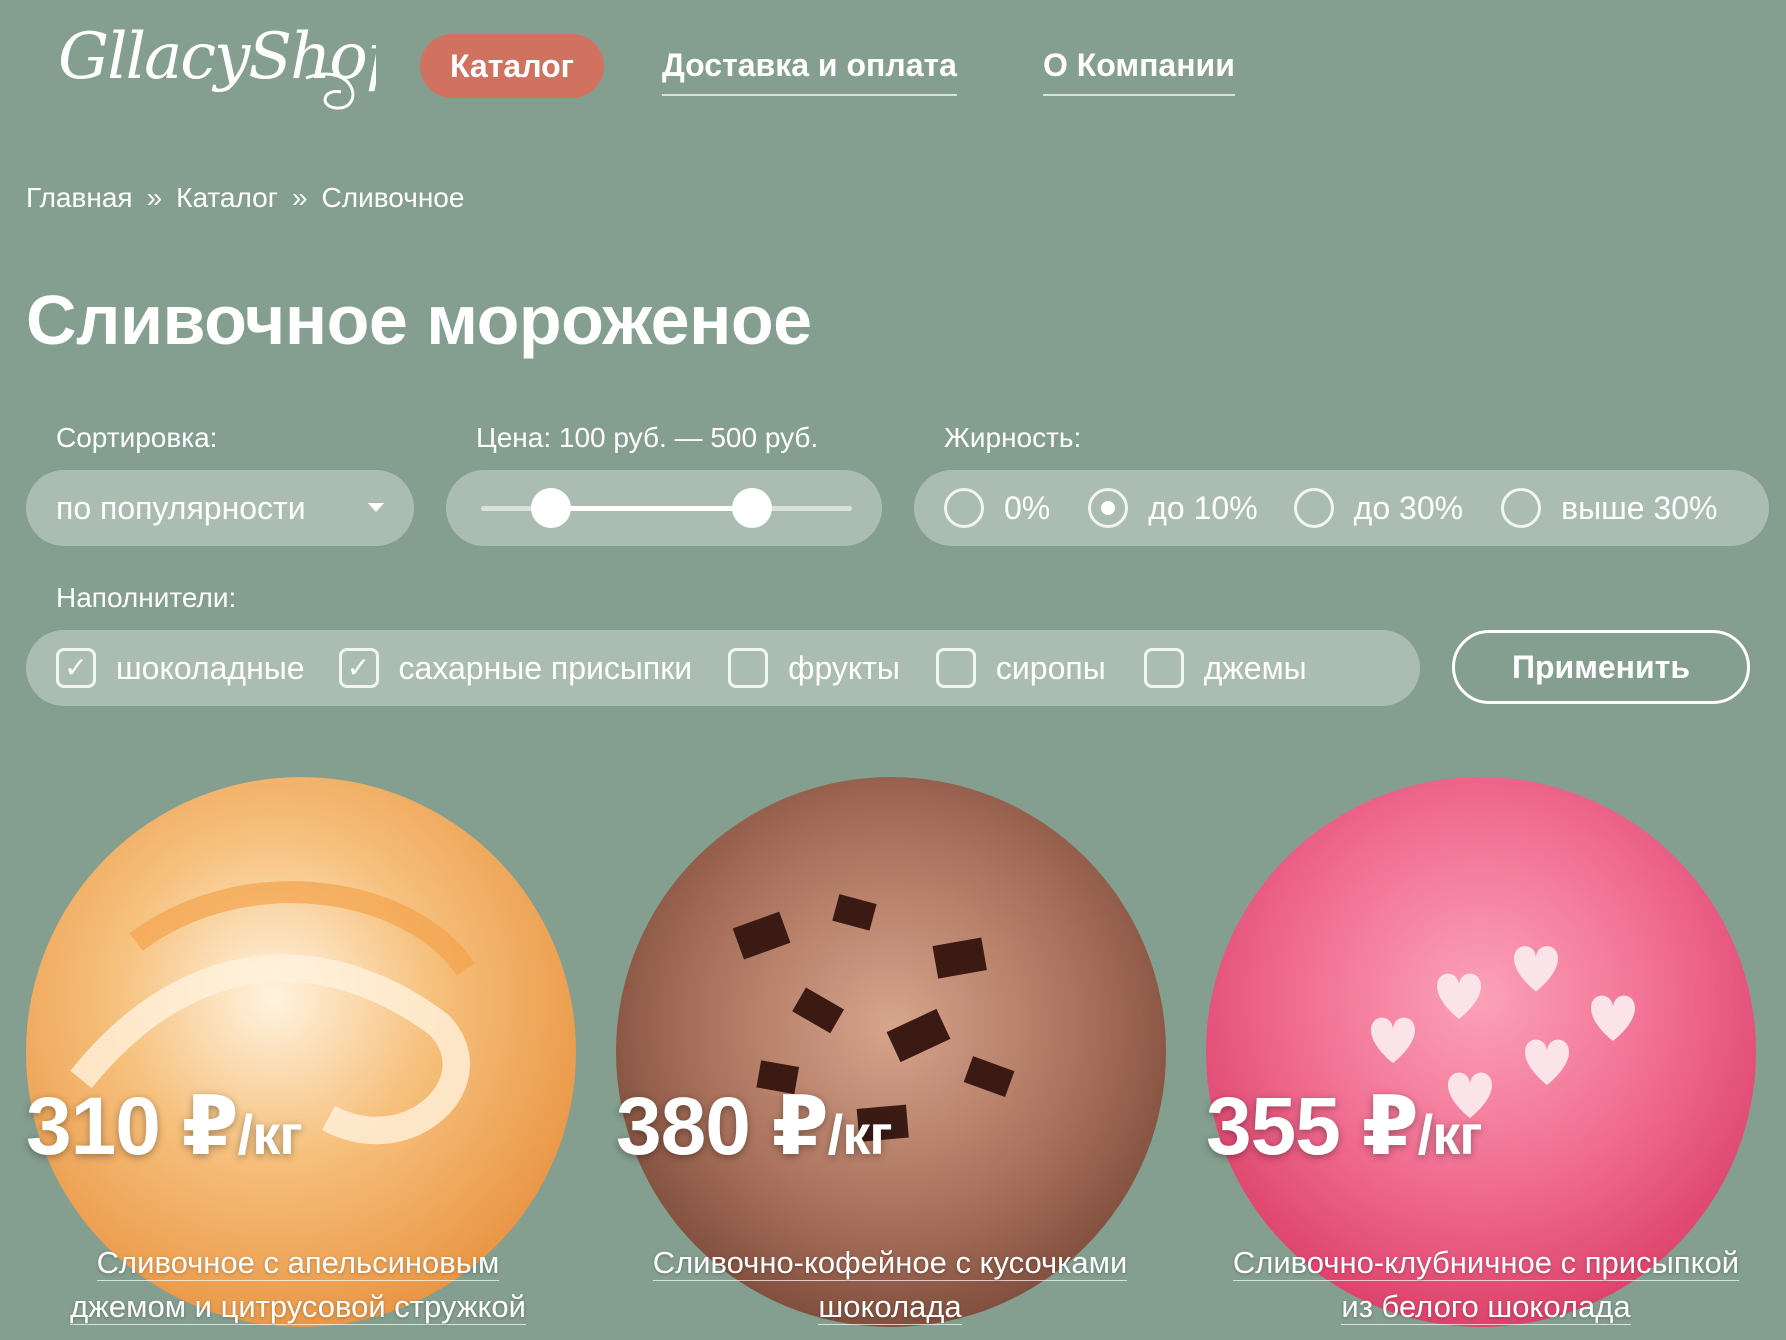  Describe the element at coordinates (181, 507) in the screenshot. I see `sort-value: по популярности` at that location.